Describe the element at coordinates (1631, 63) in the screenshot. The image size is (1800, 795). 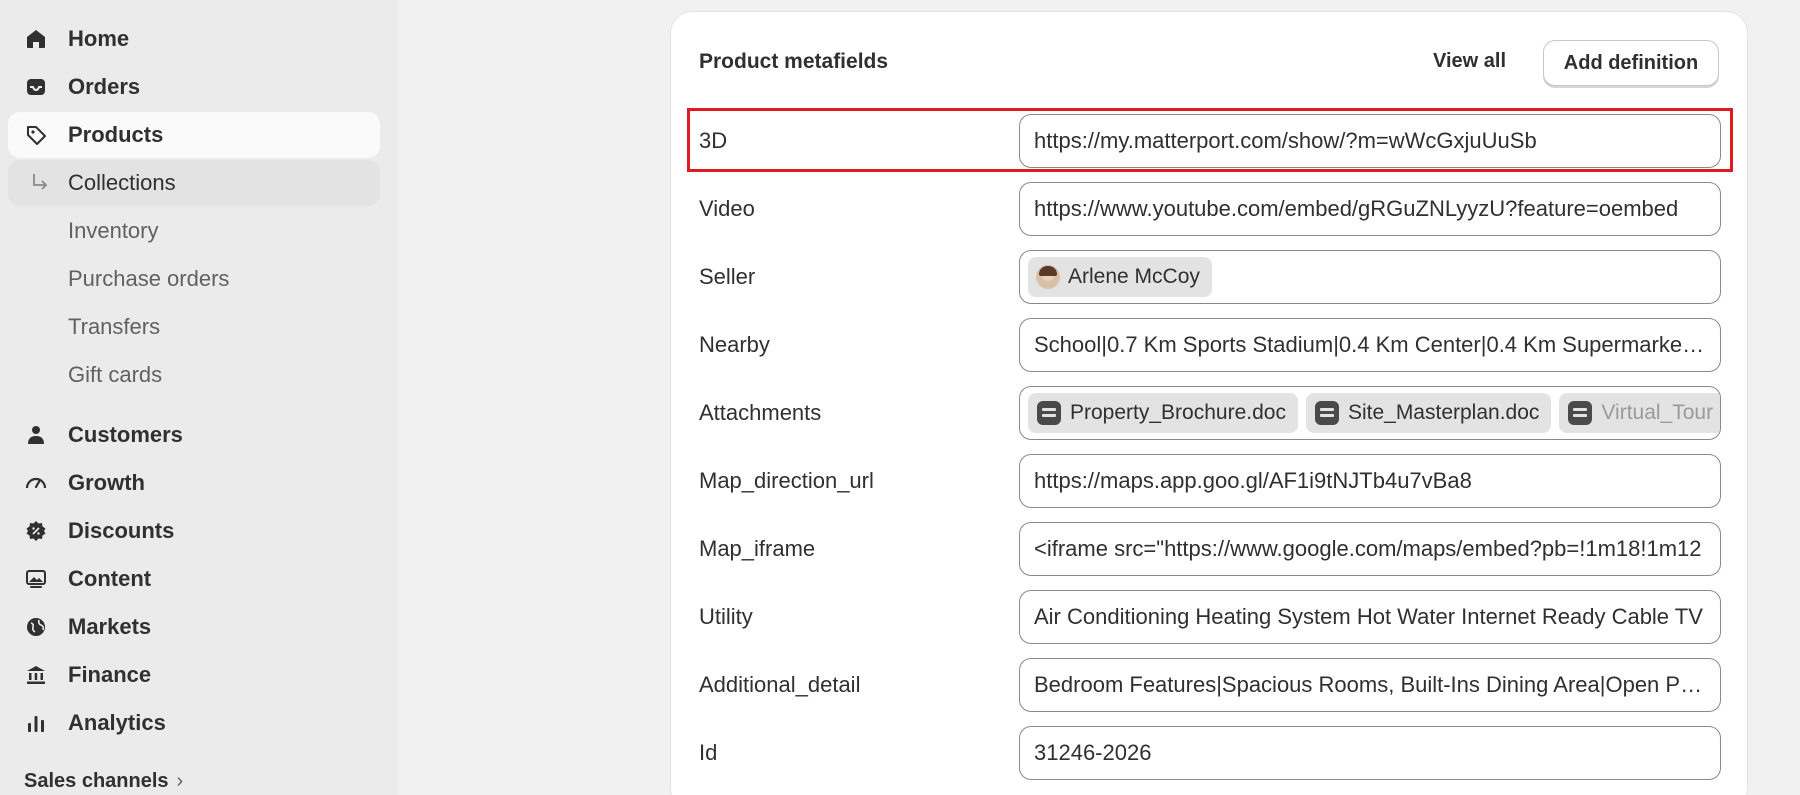
I see `add-definition-button: Add definition` at that location.